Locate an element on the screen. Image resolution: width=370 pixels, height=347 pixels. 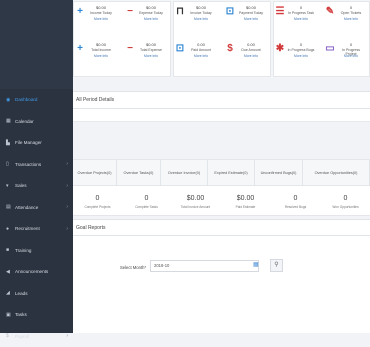
tab-overdue-opportunities: Overdue Opportunities(0) is located at coordinates (336, 173).